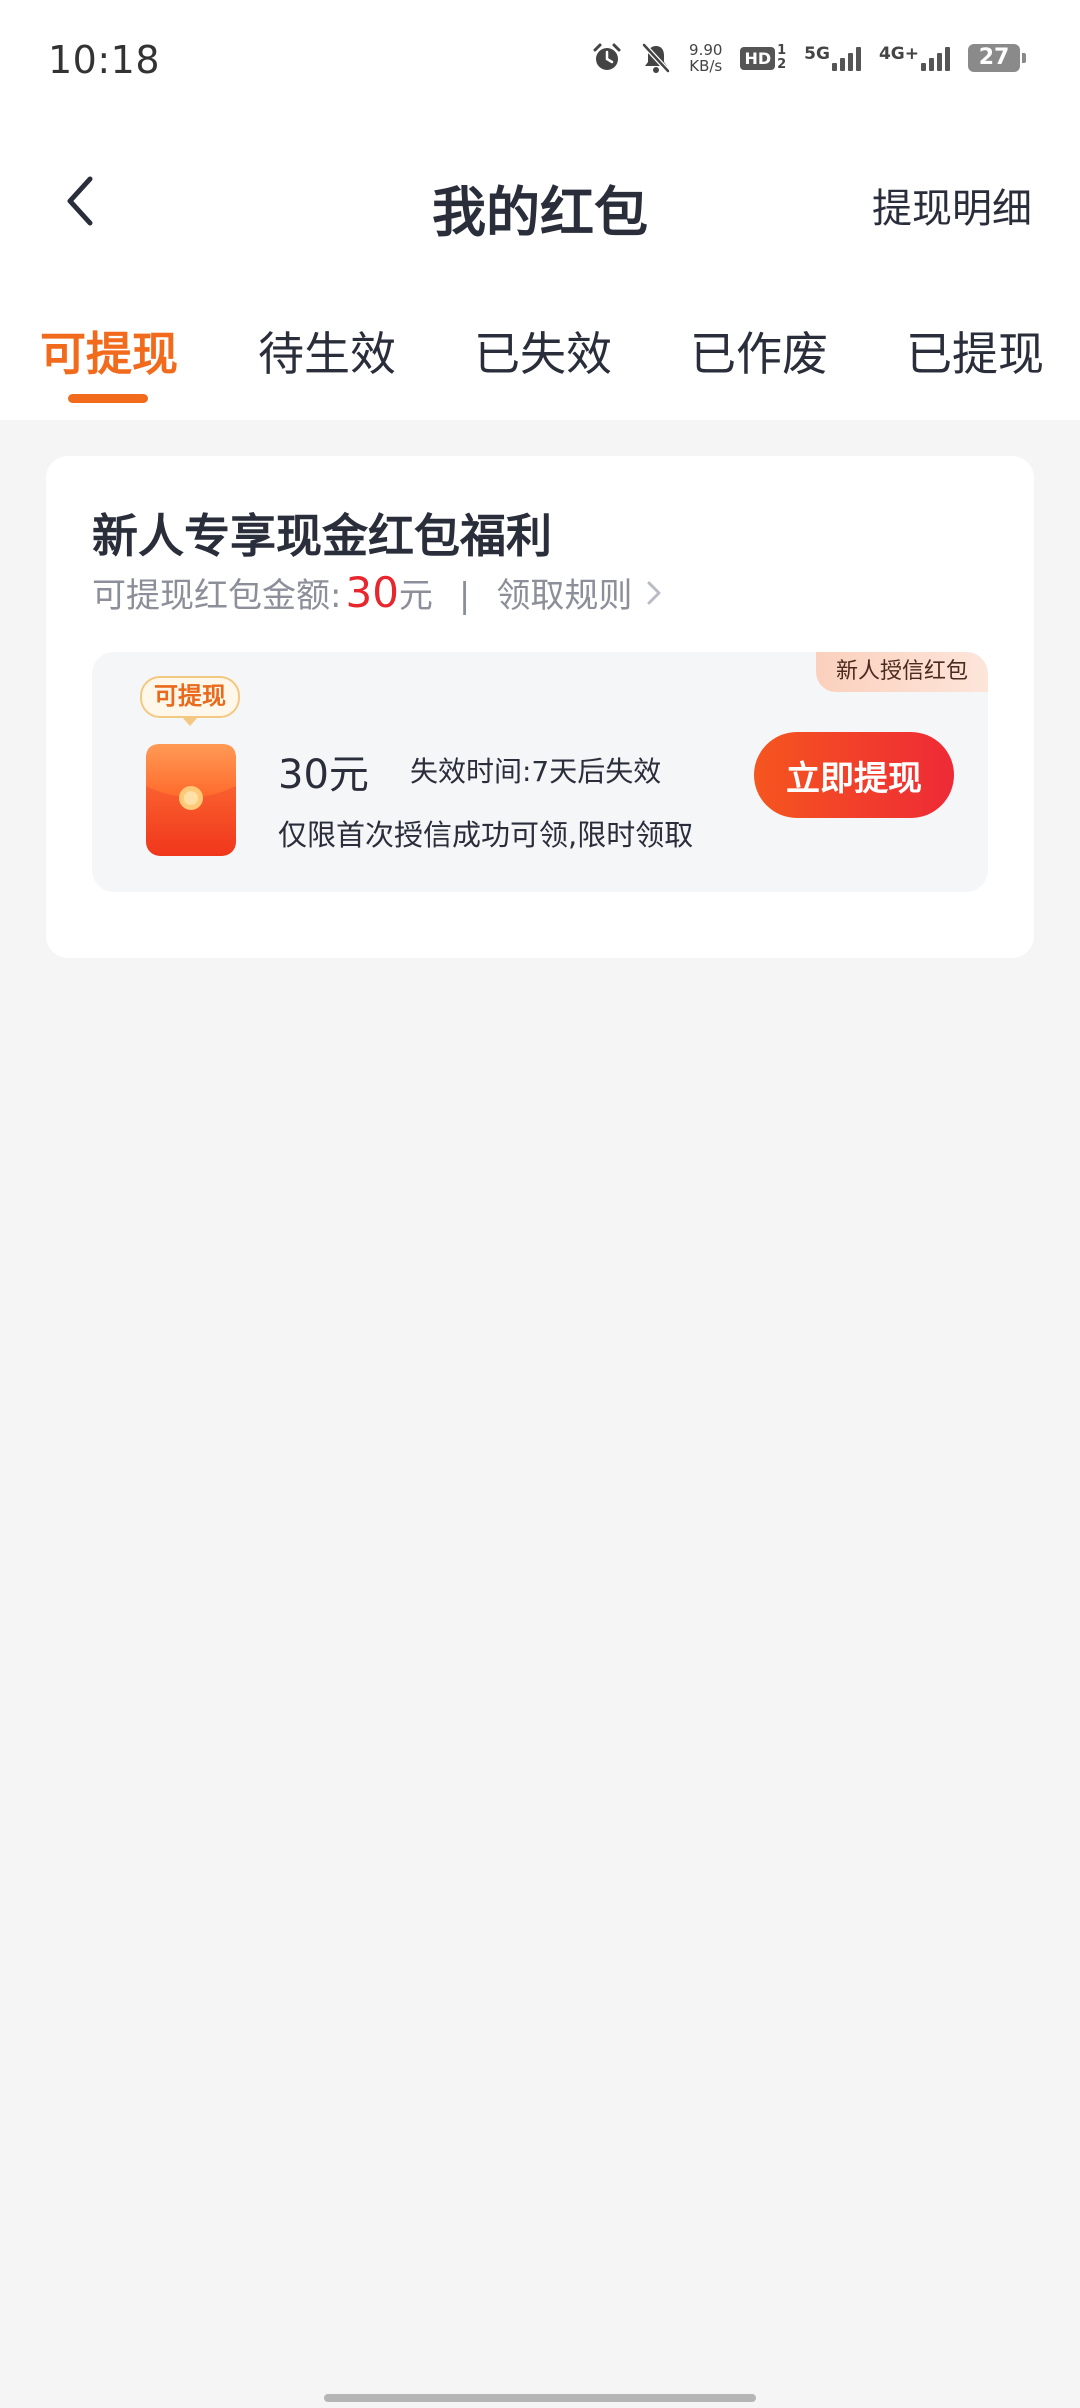 This screenshot has height=2408, width=1080. I want to click on nav-header: 我的红包 提现明细, so click(540, 200).